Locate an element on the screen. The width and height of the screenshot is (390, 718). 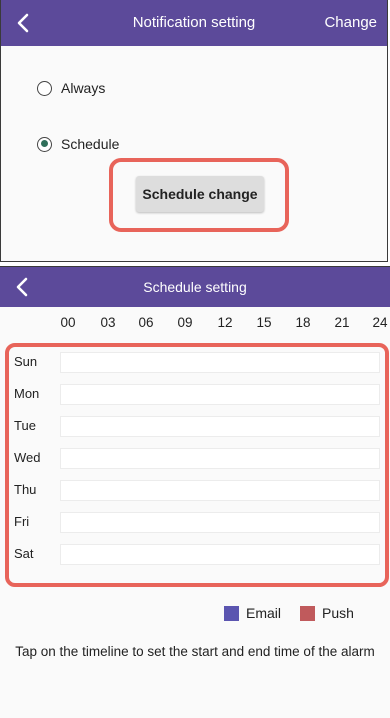
option-always: Always is located at coordinates (71, 88).